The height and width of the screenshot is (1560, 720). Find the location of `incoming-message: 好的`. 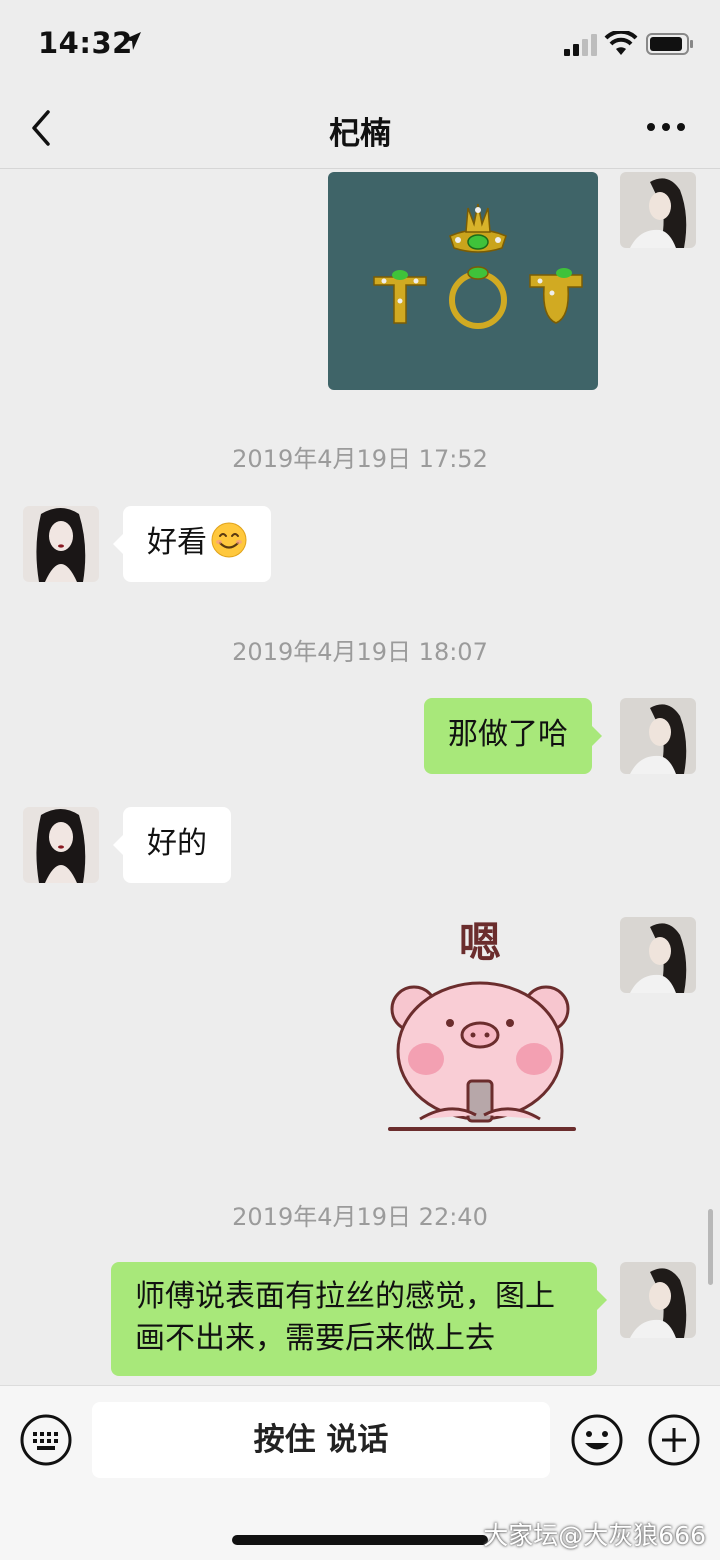

incoming-message: 好的 is located at coordinates (172, 845).